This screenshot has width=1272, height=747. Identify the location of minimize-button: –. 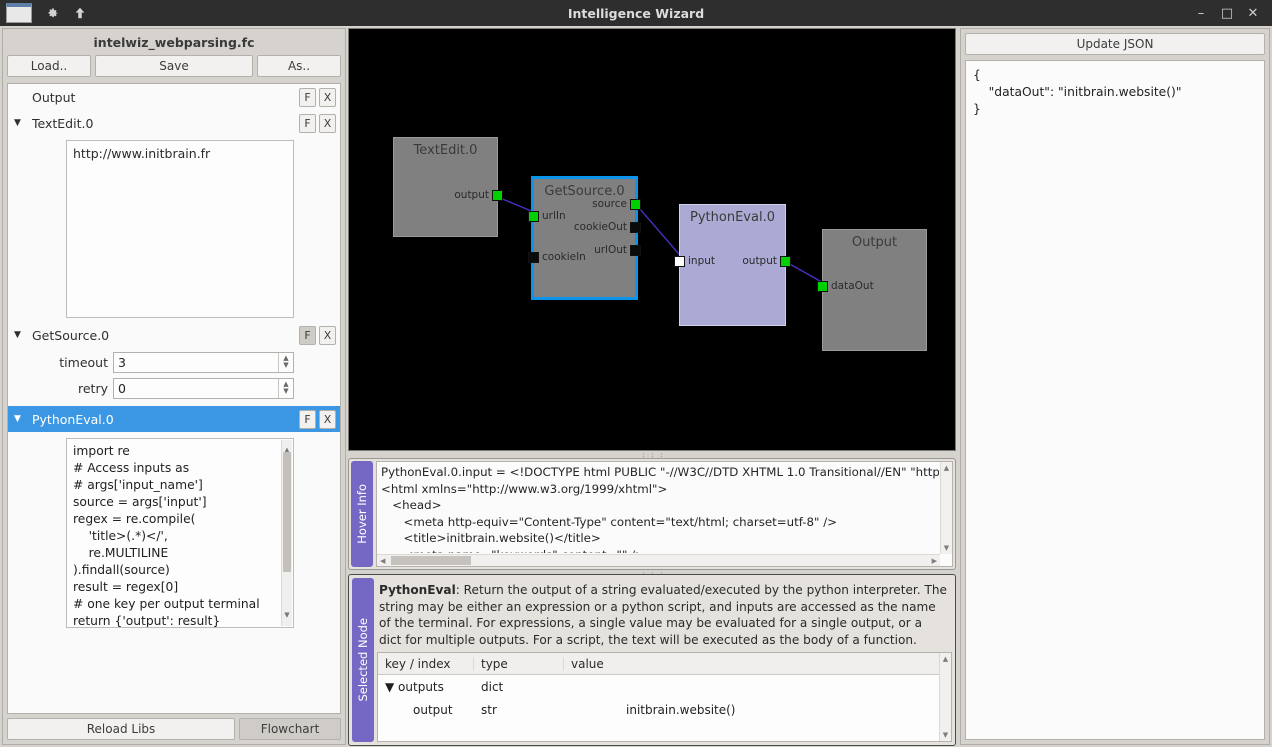
(1201, 13).